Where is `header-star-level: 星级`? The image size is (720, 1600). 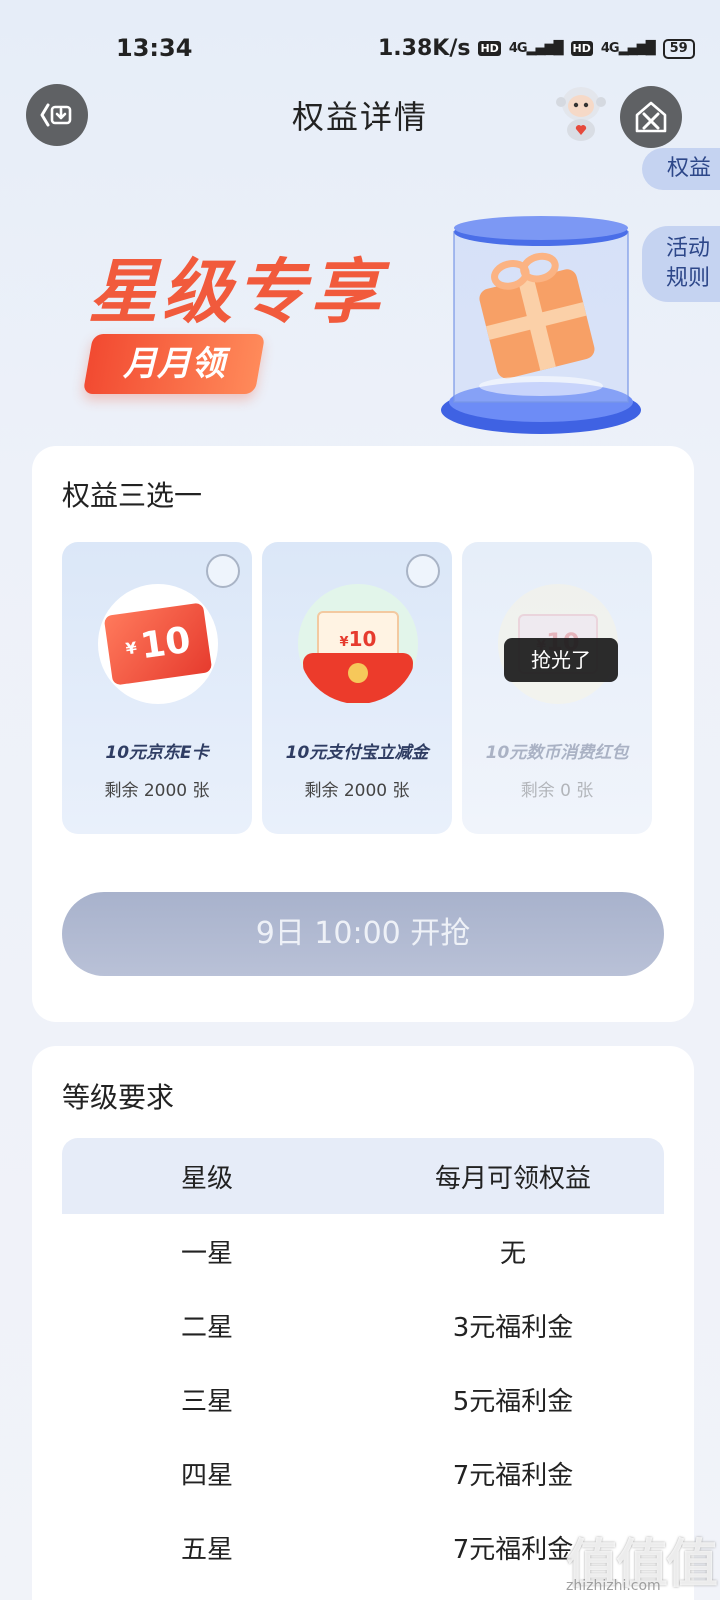
header-star-level: 星级 is located at coordinates (206, 1178).